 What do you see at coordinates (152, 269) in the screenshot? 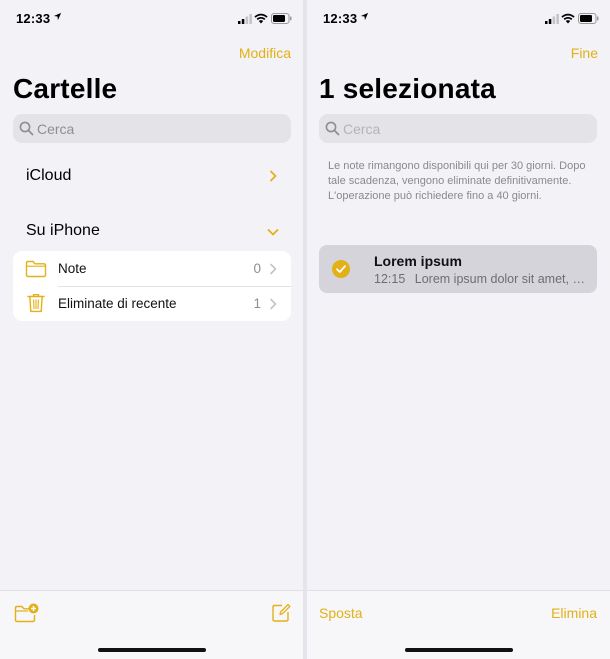
I see `folder-row-note: Note 0` at bounding box center [152, 269].